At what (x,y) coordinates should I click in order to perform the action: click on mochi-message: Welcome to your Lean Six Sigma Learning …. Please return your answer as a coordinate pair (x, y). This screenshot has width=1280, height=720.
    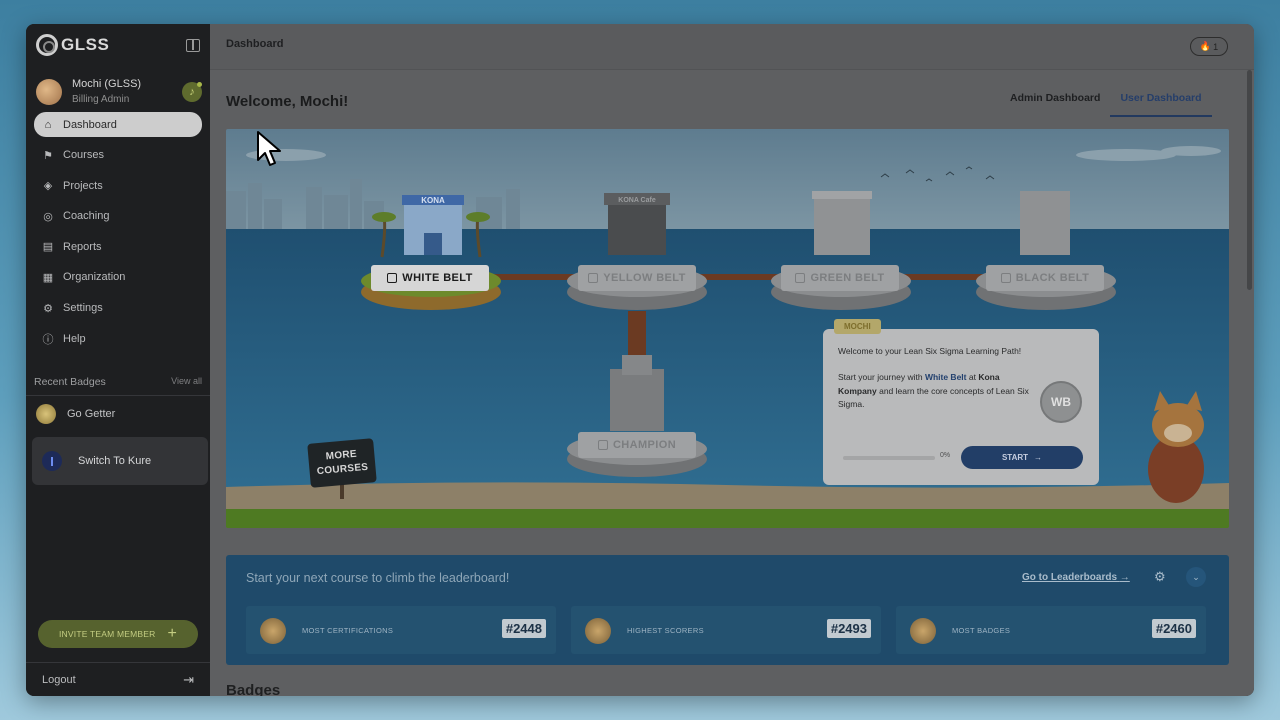
    Looking at the image, I should click on (938, 378).